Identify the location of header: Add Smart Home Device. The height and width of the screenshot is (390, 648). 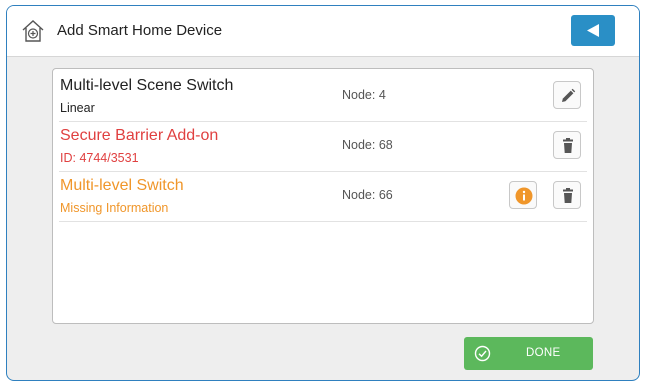
(323, 31).